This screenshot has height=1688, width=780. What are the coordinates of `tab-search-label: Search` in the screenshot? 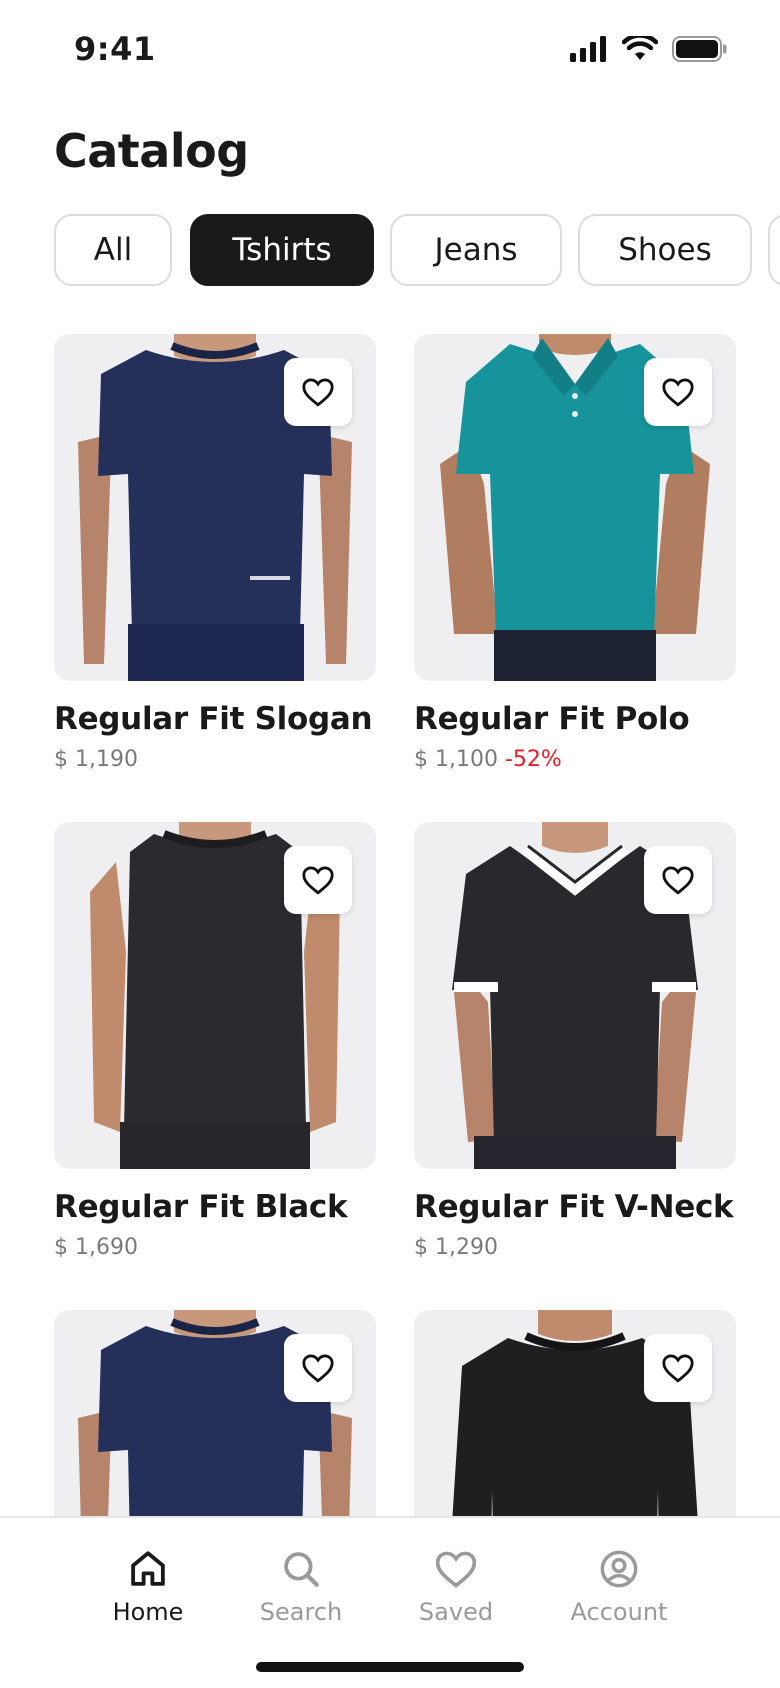 It's located at (301, 1612).